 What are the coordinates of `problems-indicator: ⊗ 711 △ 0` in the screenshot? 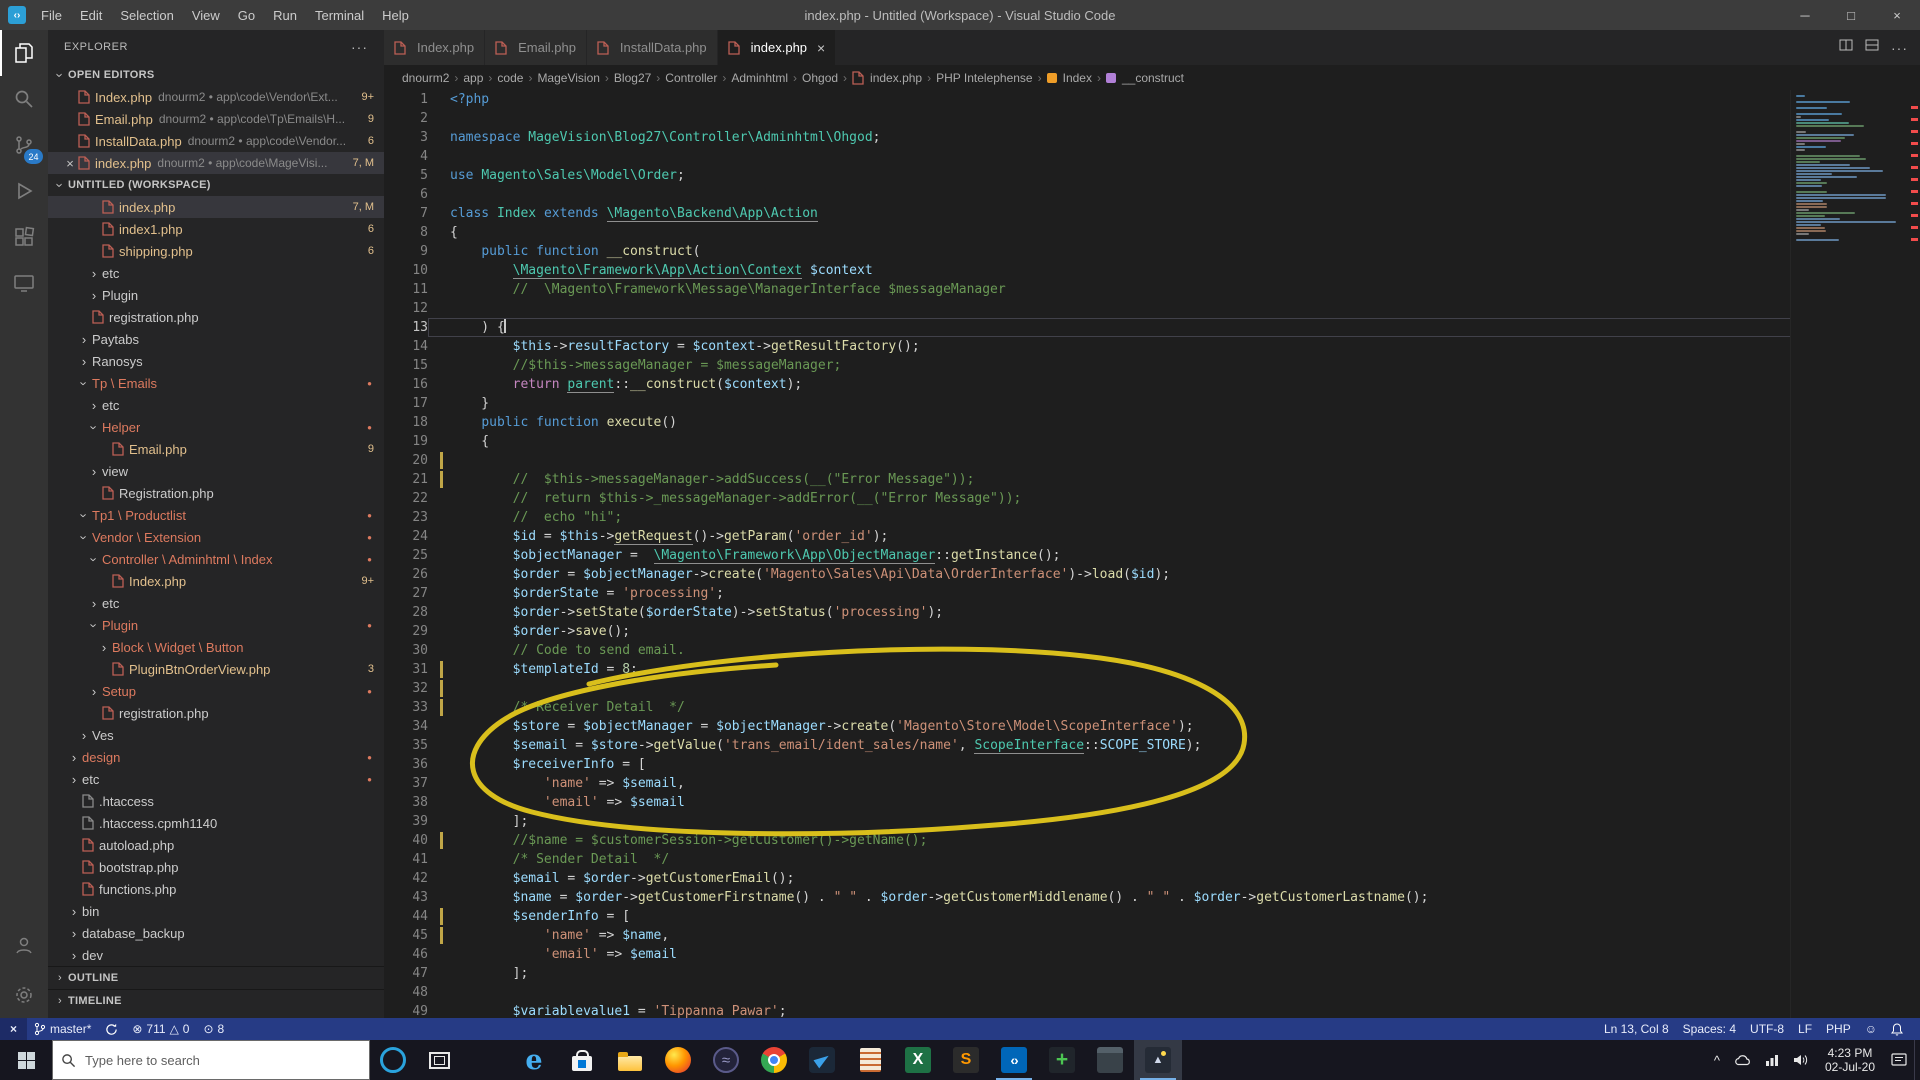 It's located at (160, 1029).